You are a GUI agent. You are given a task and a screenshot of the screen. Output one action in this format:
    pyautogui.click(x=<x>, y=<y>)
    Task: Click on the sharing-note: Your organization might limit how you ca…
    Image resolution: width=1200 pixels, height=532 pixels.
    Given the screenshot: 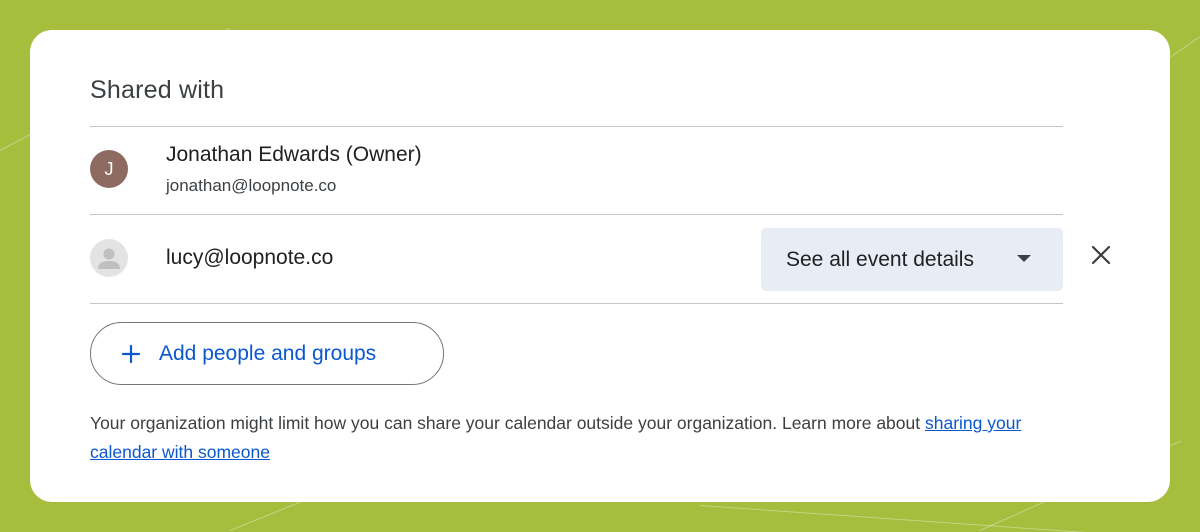 What is the action you would take?
    pyautogui.click(x=590, y=438)
    